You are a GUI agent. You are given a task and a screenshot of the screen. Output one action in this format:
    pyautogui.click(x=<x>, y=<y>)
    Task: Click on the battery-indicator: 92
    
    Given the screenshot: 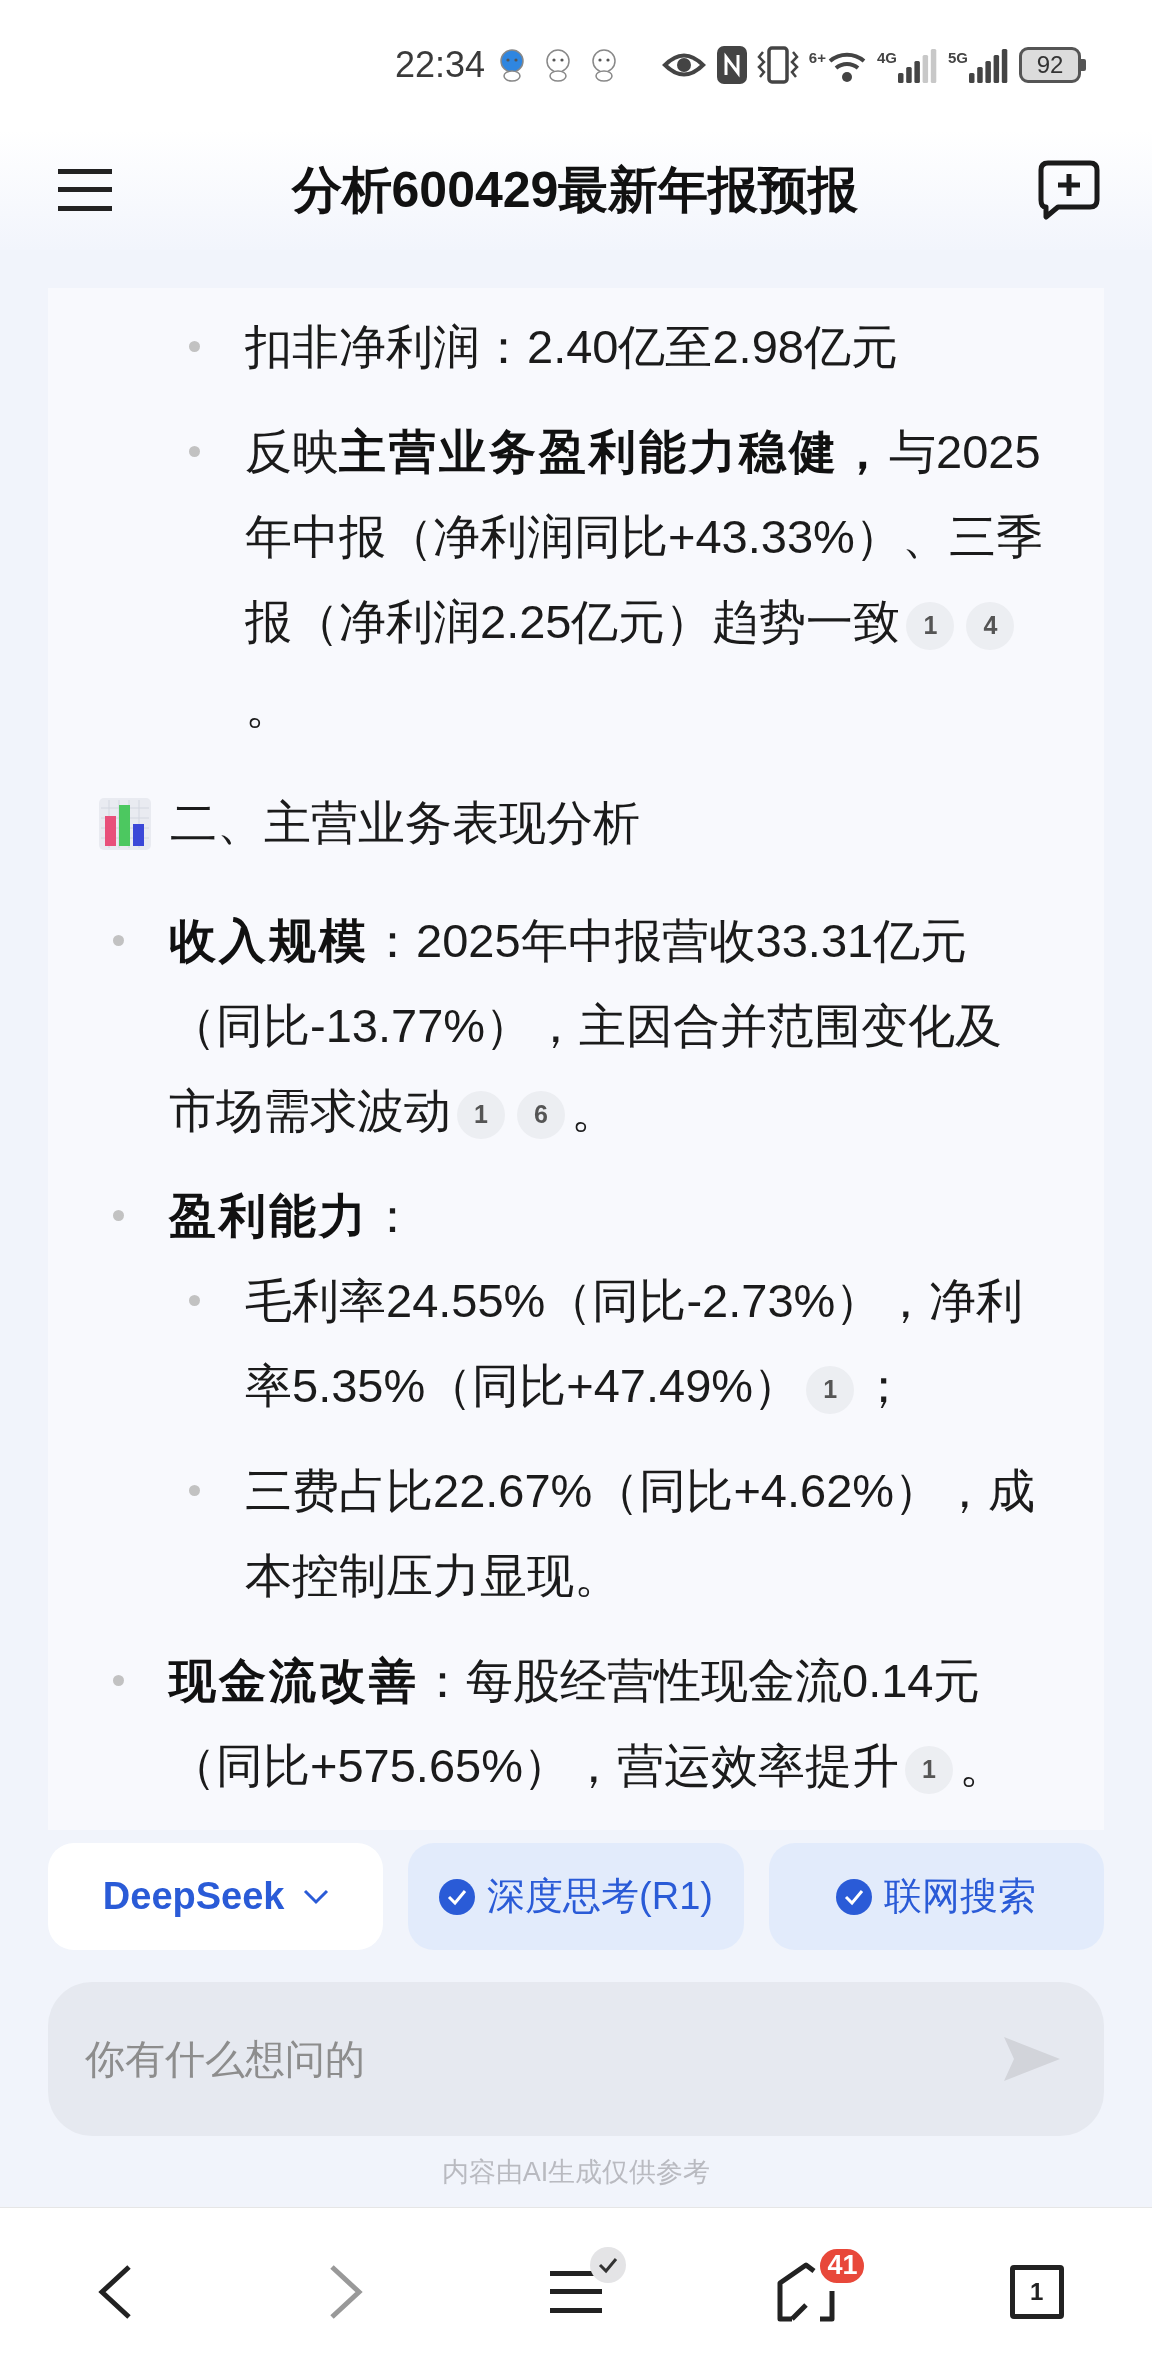 What is the action you would take?
    pyautogui.click(x=1052, y=65)
    